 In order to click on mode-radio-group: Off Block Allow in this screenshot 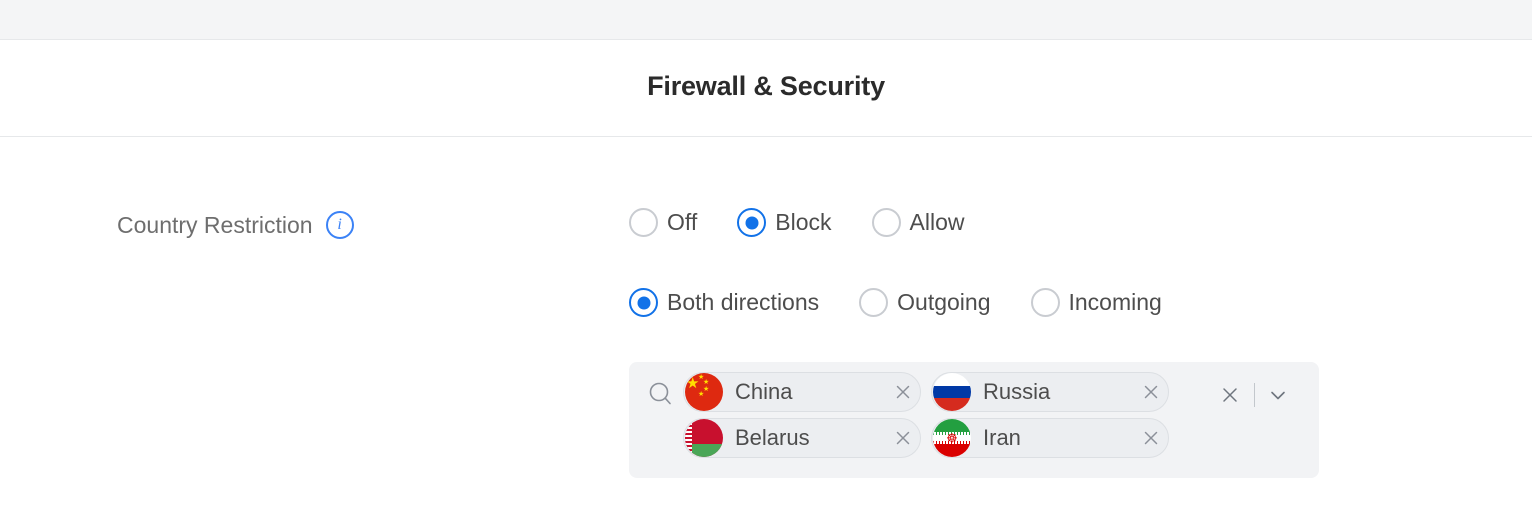, I will do `click(796, 222)`.